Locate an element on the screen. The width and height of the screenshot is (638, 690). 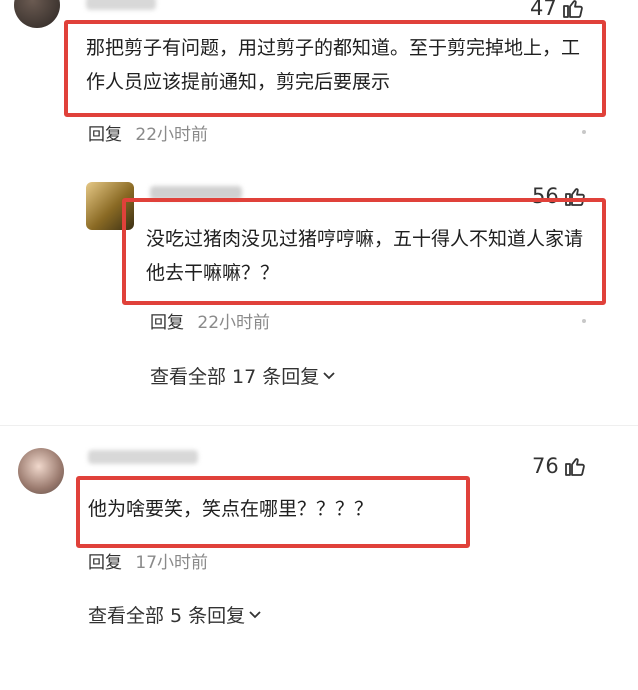
like-button: 76 is located at coordinates (559, 466).